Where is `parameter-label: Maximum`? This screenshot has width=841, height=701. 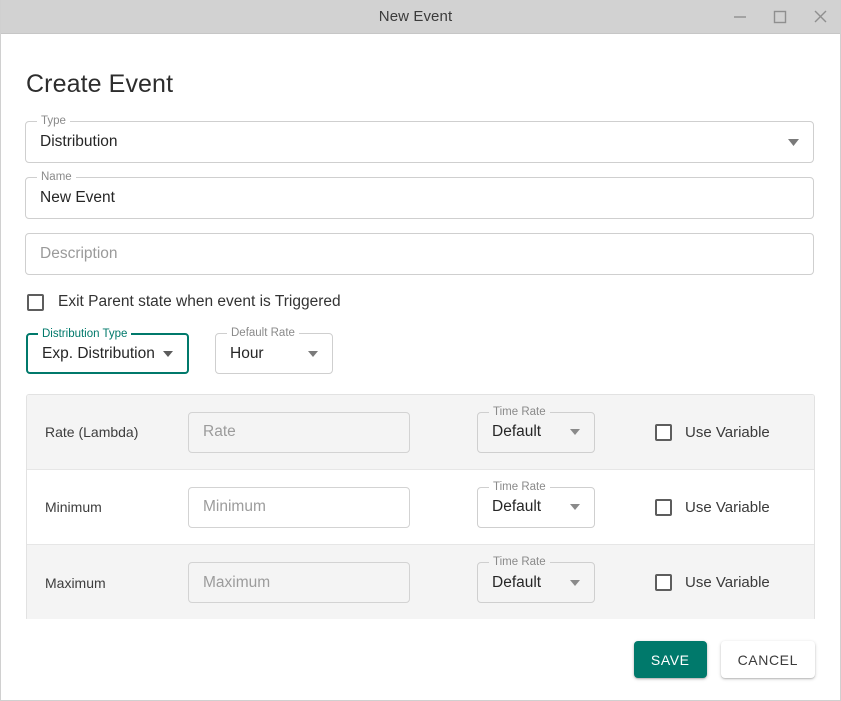 parameter-label: Maximum is located at coordinates (75, 582).